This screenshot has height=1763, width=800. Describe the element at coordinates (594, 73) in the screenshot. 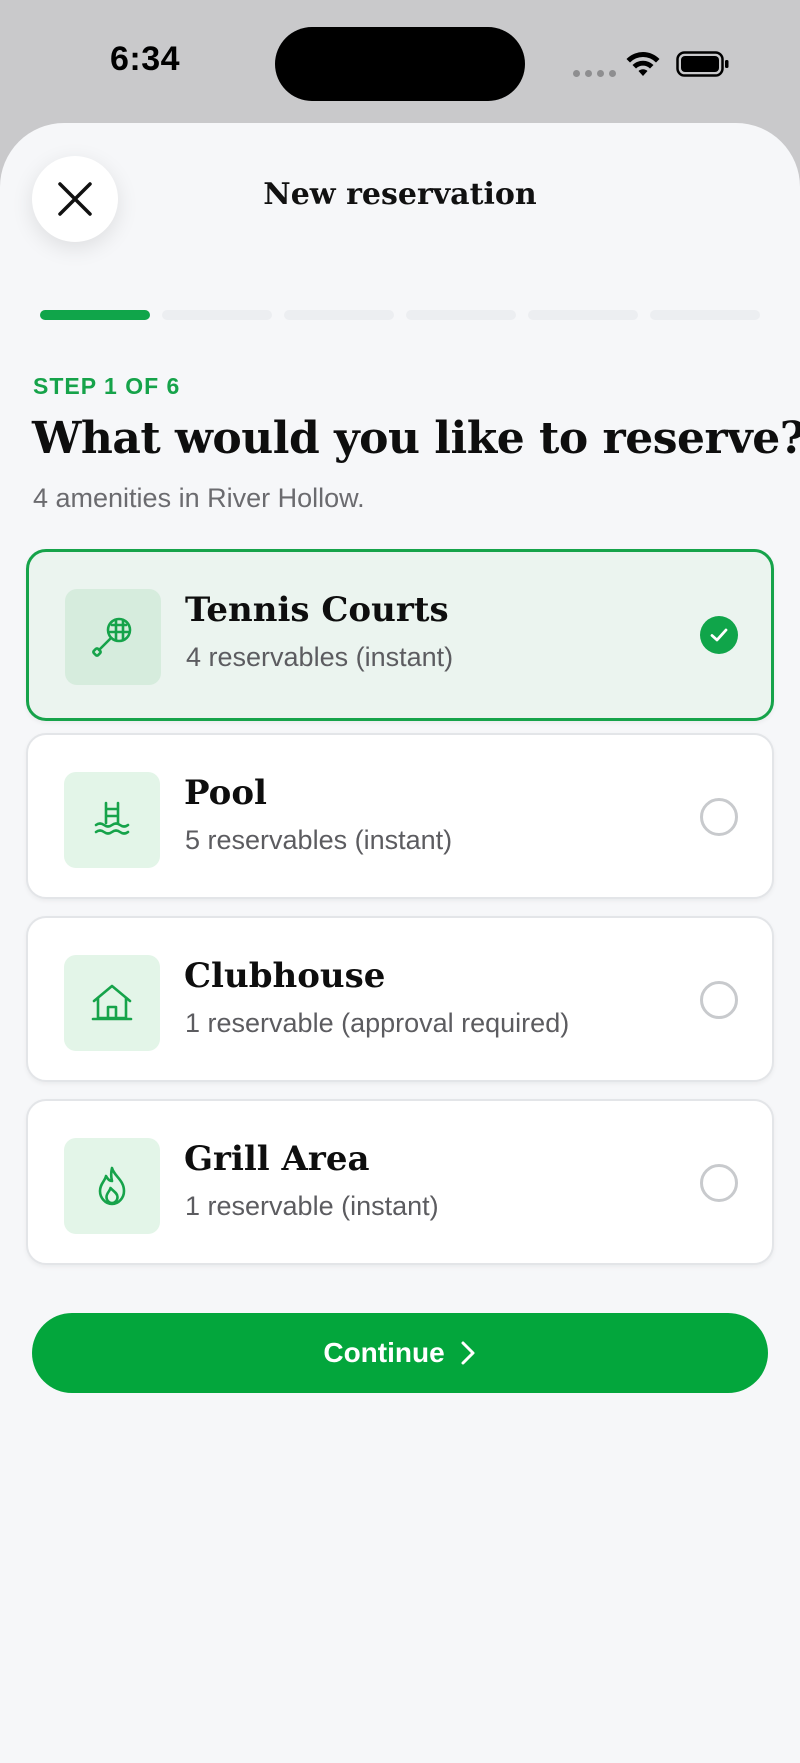

I see `cellular-signal-icon` at that location.